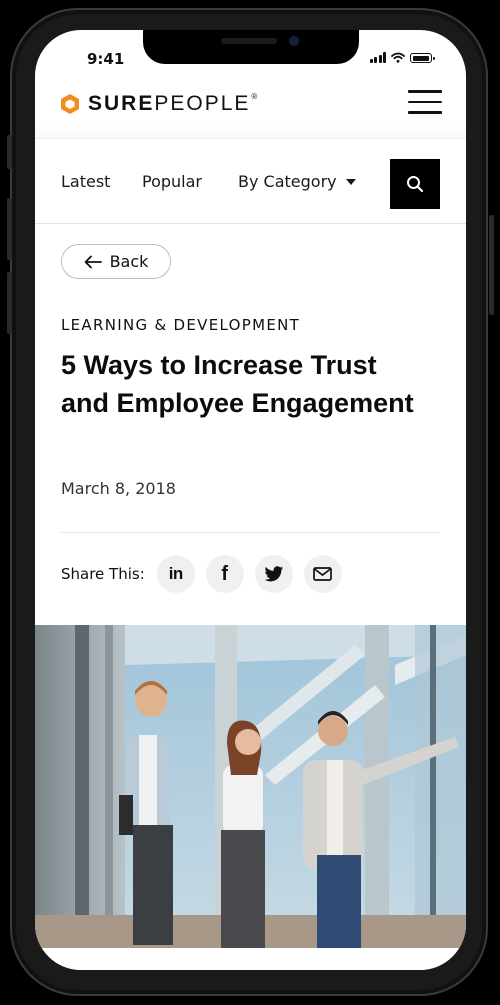  I want to click on hamburger-menu-icon, so click(425, 103).